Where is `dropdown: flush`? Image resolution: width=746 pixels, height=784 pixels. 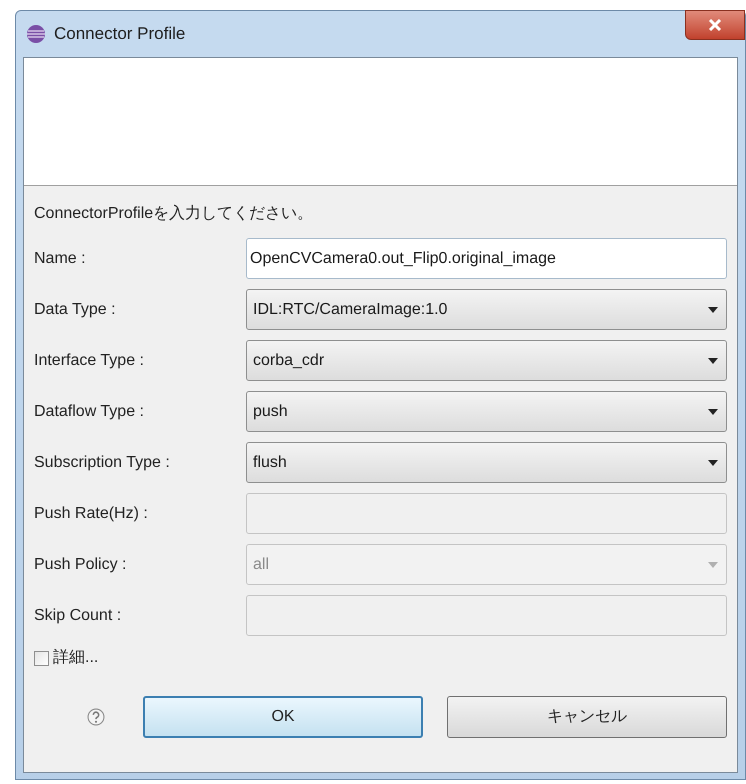 dropdown: flush is located at coordinates (486, 462).